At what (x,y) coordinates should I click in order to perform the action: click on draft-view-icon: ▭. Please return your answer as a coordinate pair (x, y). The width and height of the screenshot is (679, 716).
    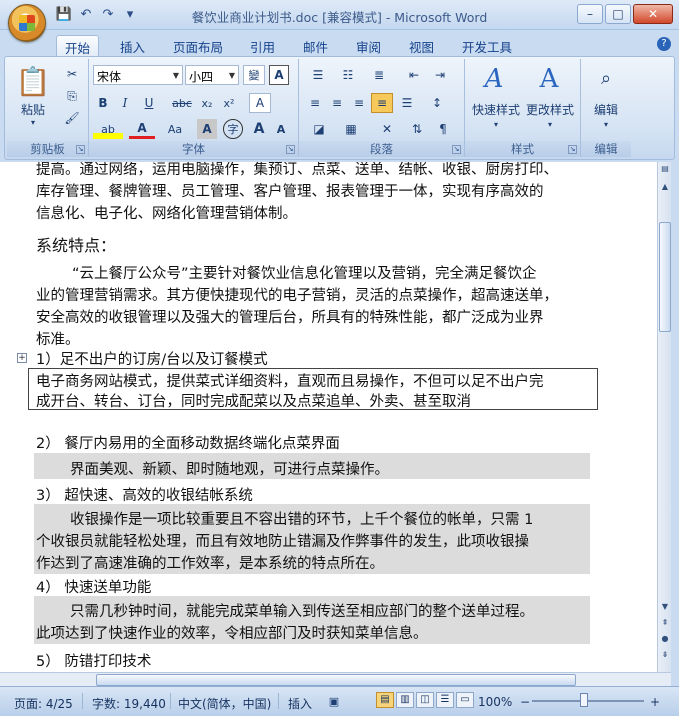
    Looking at the image, I should click on (465, 700).